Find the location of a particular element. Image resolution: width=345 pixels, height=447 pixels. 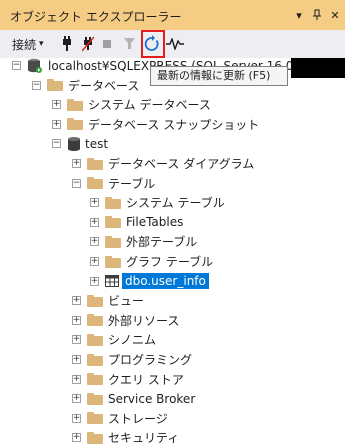

tree-node-service-broker: + Service Broker is located at coordinates (133, 398).